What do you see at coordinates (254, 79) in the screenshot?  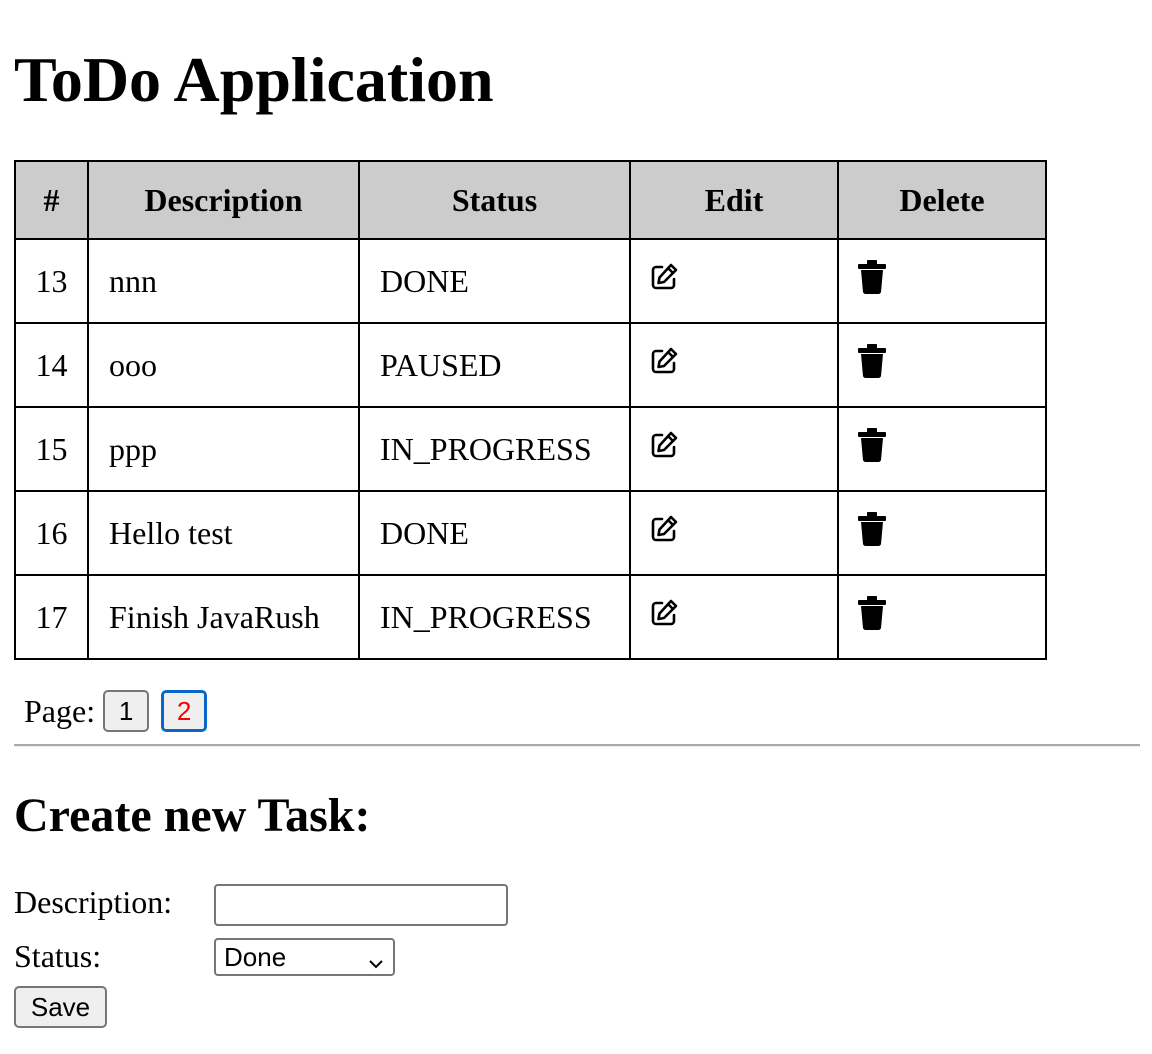 I see `page-title: ToDo Application` at bounding box center [254, 79].